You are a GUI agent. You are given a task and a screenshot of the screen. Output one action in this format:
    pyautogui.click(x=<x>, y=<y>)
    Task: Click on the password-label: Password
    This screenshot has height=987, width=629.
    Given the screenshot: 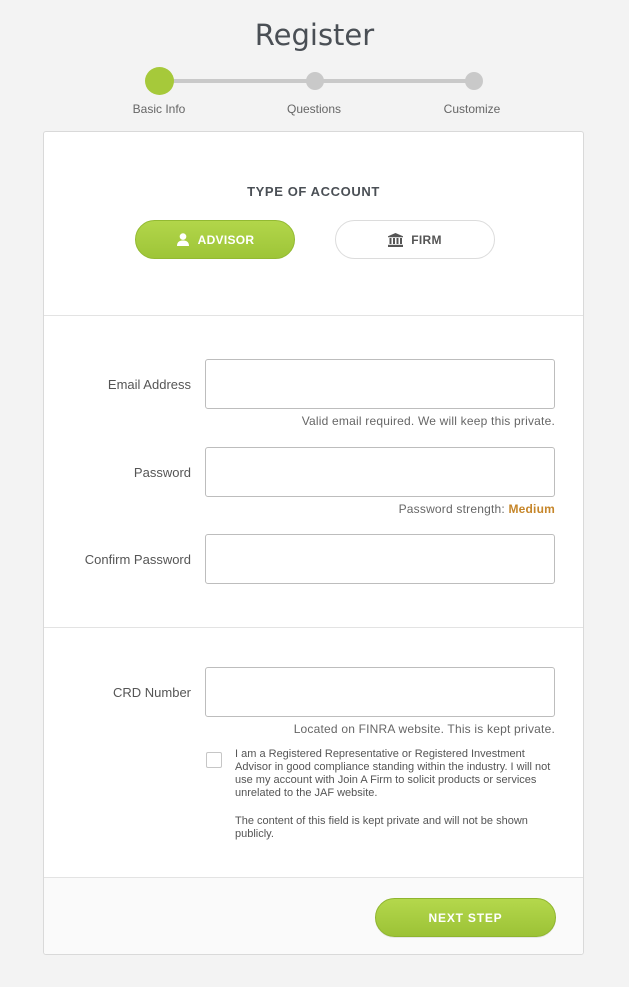 What is the action you would take?
    pyautogui.click(x=162, y=472)
    